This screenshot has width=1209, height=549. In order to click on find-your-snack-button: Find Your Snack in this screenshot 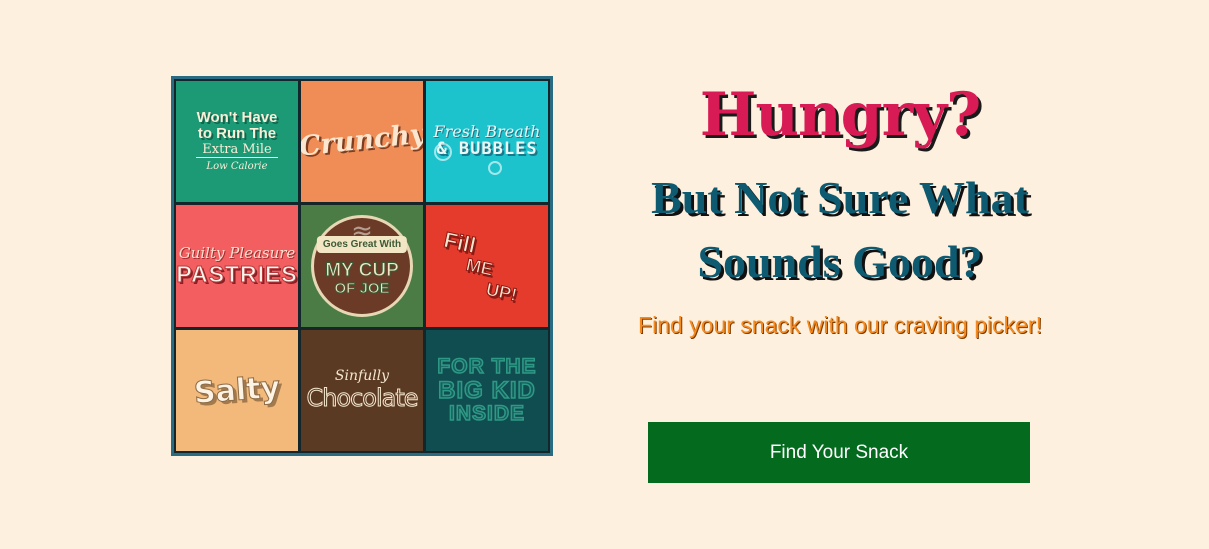, I will do `click(839, 452)`.